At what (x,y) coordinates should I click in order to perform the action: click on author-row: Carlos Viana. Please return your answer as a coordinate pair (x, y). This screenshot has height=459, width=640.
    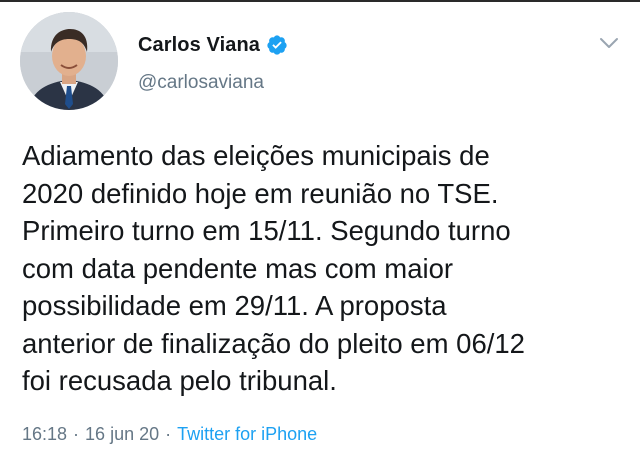
    Looking at the image, I should click on (213, 45).